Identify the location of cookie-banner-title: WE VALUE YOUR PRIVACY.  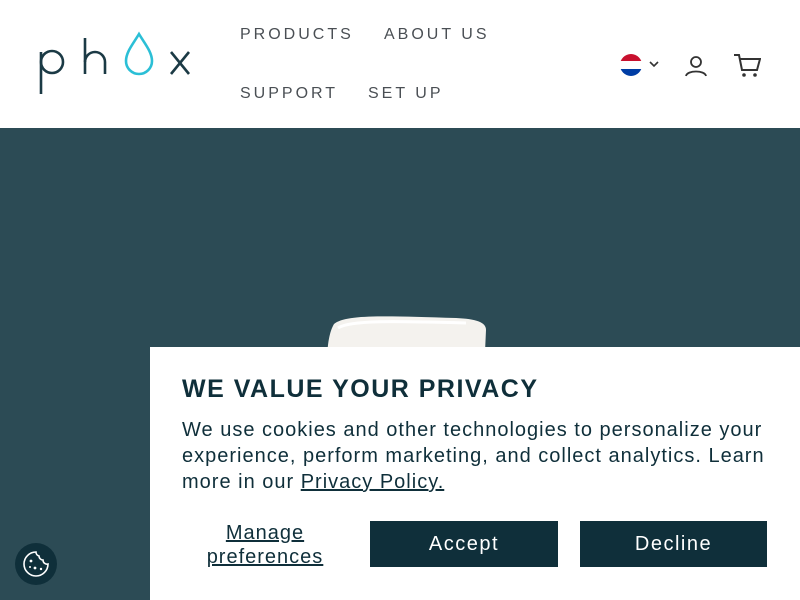
(360, 389).